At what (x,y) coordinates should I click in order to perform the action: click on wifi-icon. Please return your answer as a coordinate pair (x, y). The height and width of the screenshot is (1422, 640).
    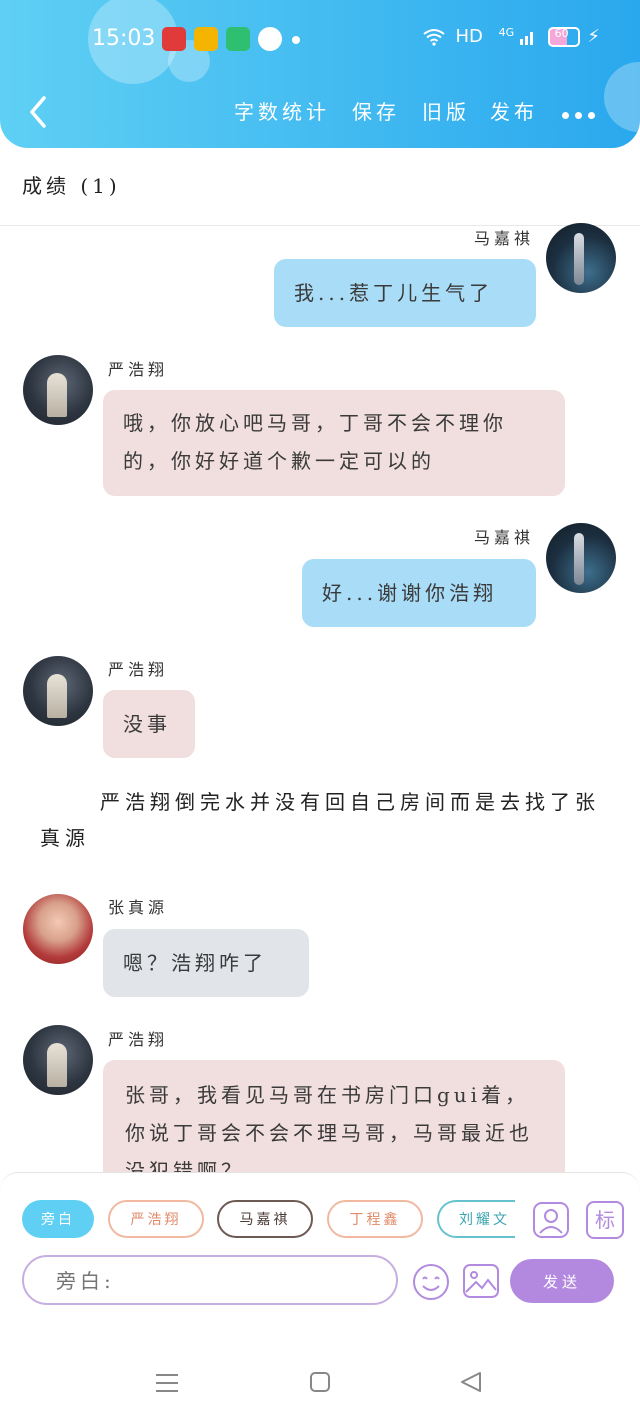
    Looking at the image, I should click on (434, 37).